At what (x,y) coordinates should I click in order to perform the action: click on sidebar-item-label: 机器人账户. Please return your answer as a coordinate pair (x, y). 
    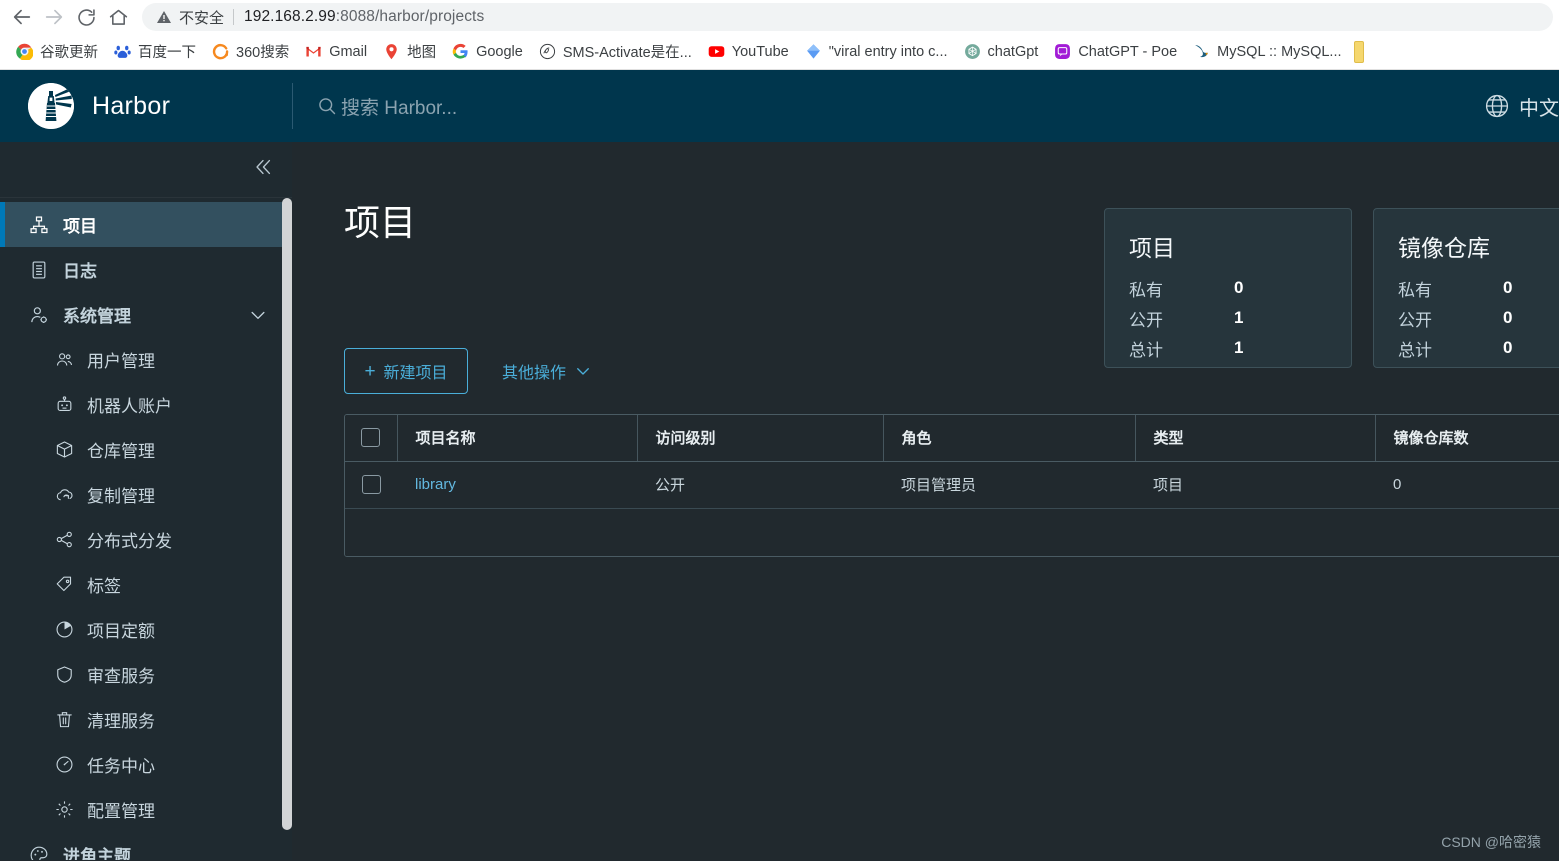
    Looking at the image, I should click on (129, 406).